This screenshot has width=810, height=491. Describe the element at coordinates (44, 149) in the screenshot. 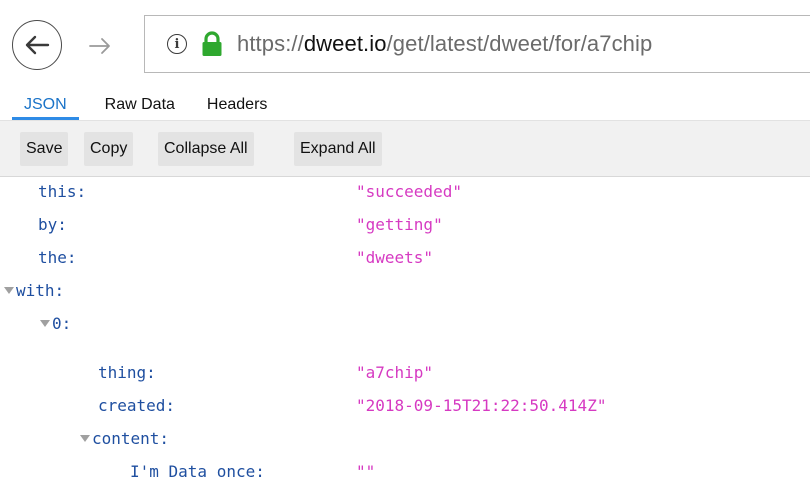

I see `save-button: Save` at that location.